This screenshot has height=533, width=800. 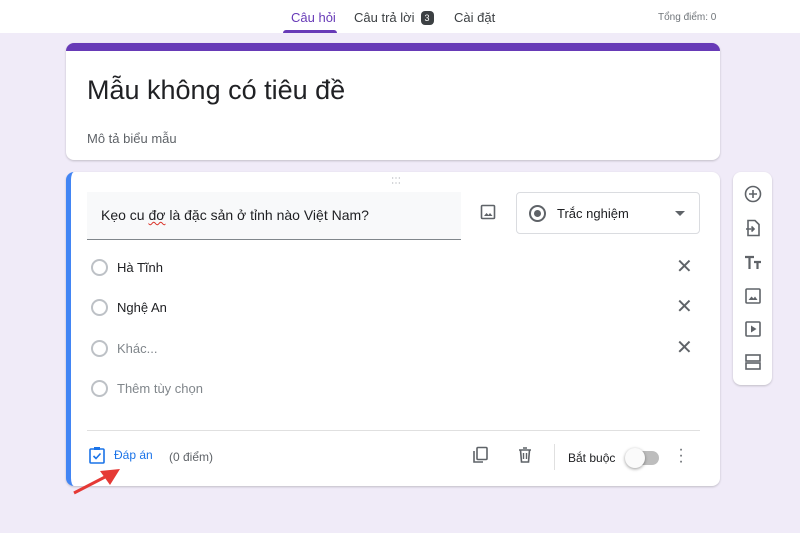 I want to click on form-title: Mẫu không có tiêu đề, so click(x=216, y=90).